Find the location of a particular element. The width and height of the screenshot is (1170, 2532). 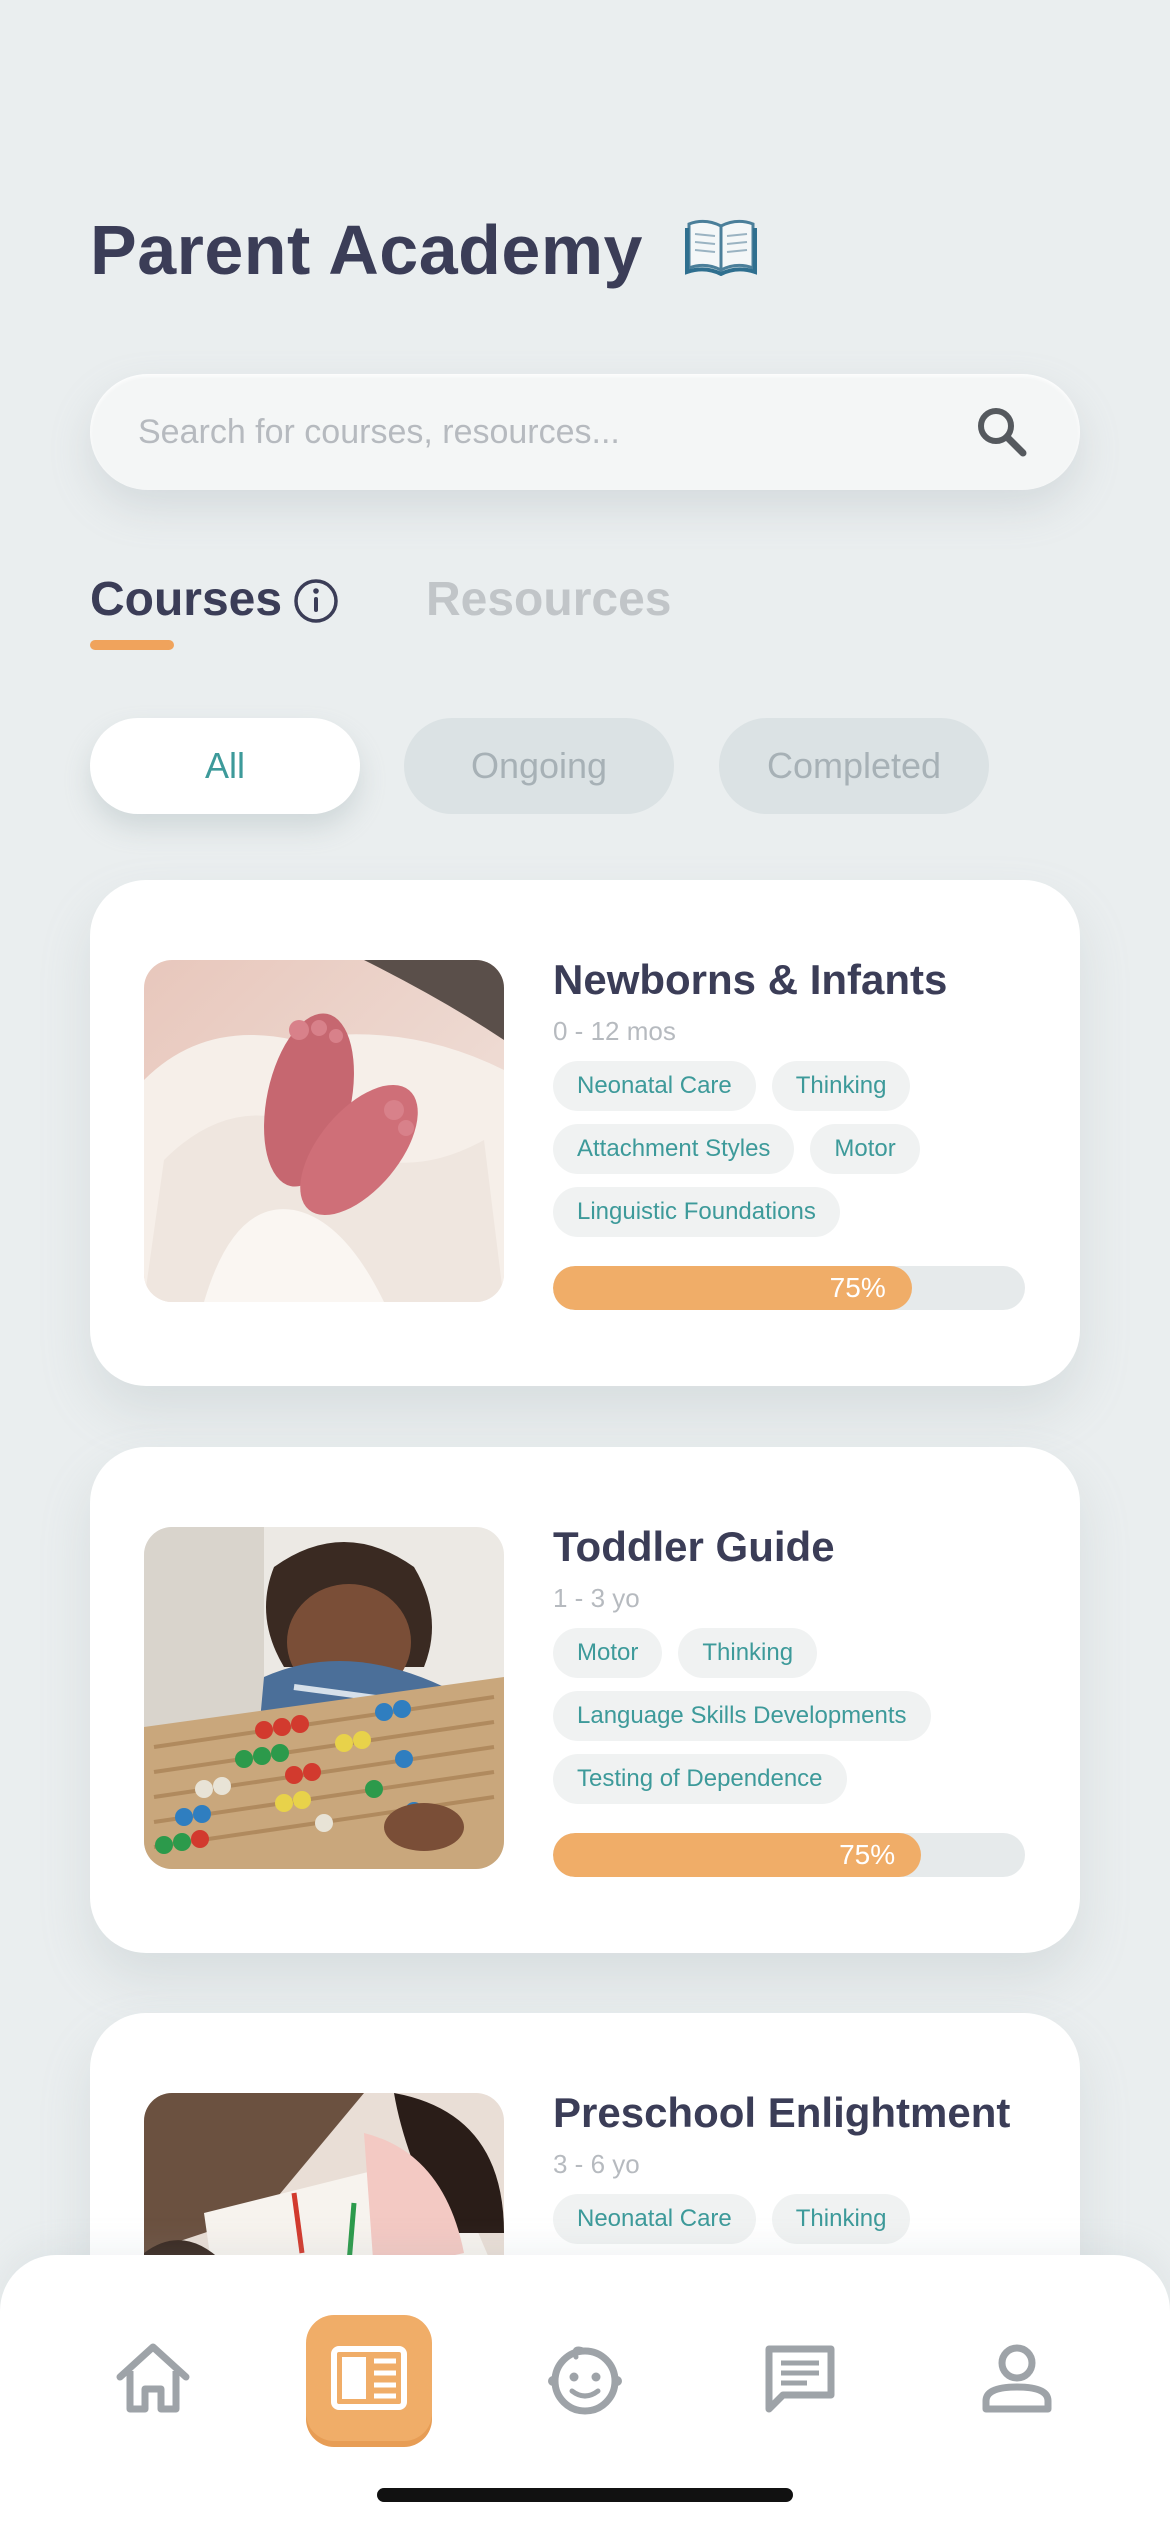

course-age-range: 3 - 6 yo is located at coordinates (596, 2164).